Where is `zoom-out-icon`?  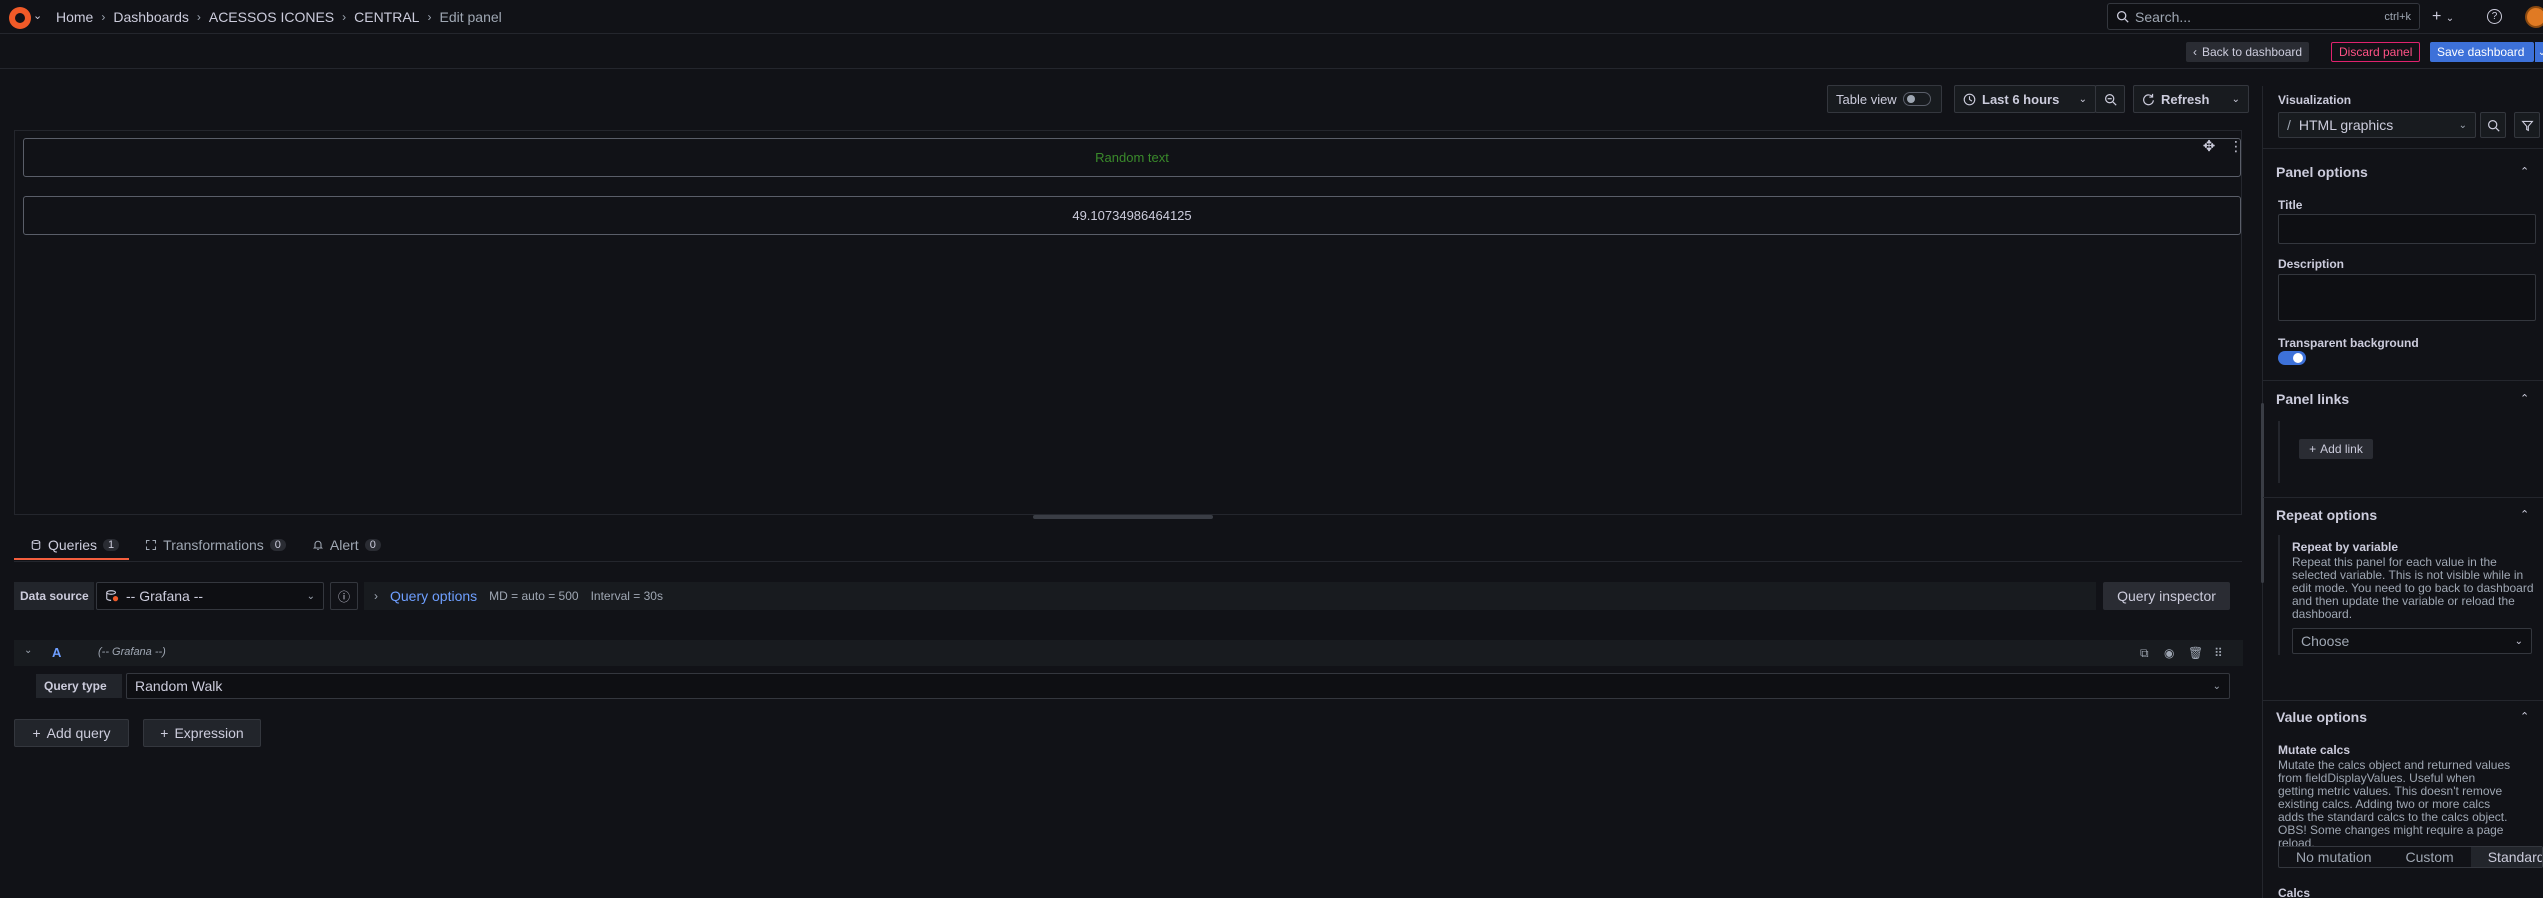 zoom-out-icon is located at coordinates (2110, 99).